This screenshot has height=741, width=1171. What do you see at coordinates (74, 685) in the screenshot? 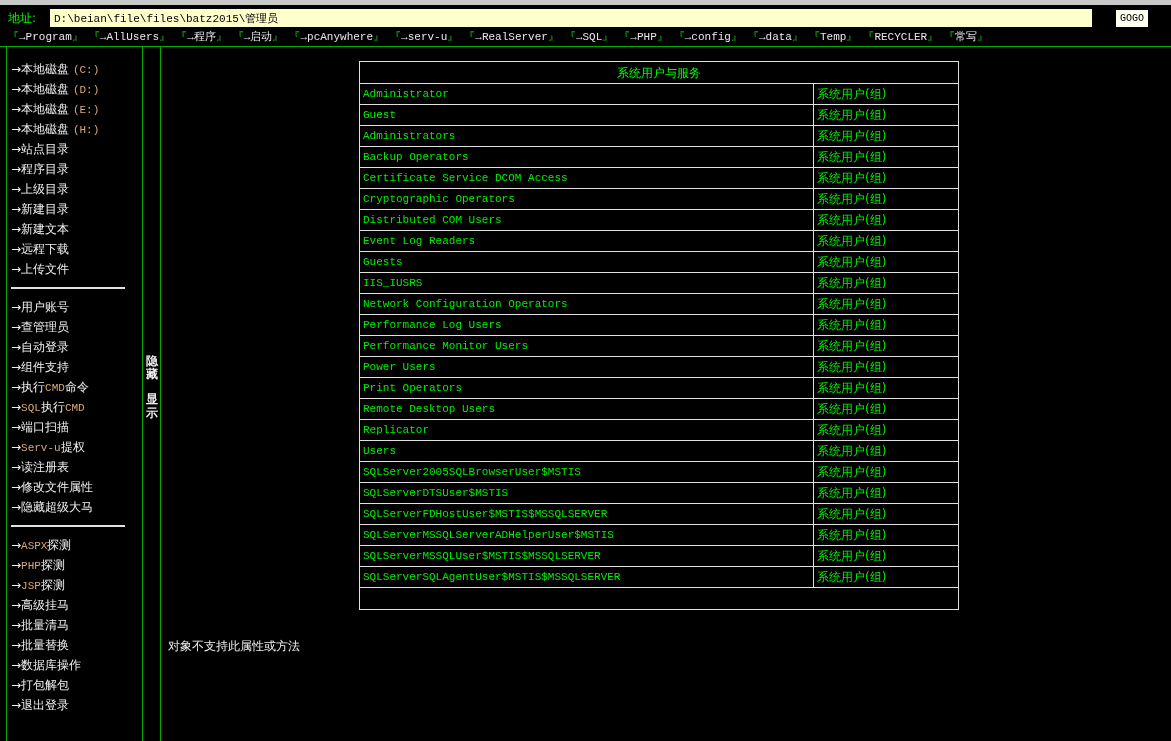
I see `sidebar-link: →打包解包` at bounding box center [74, 685].